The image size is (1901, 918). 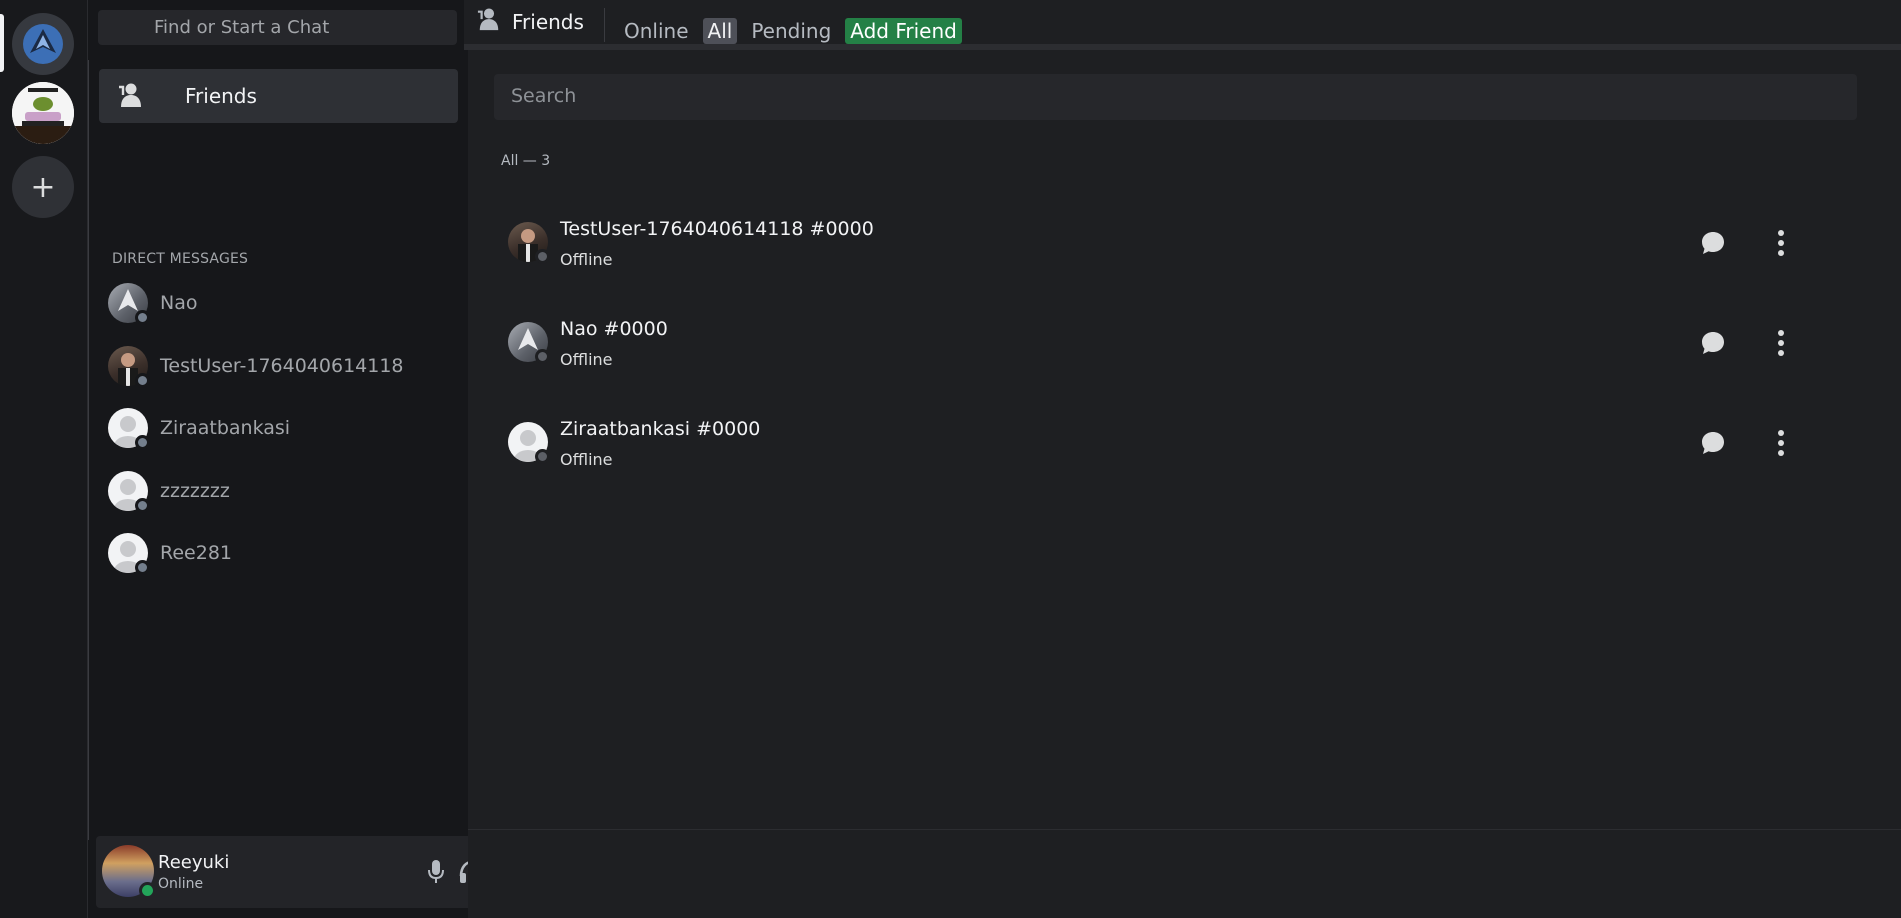 I want to click on dm-item: zzzzzzz, so click(x=283, y=491).